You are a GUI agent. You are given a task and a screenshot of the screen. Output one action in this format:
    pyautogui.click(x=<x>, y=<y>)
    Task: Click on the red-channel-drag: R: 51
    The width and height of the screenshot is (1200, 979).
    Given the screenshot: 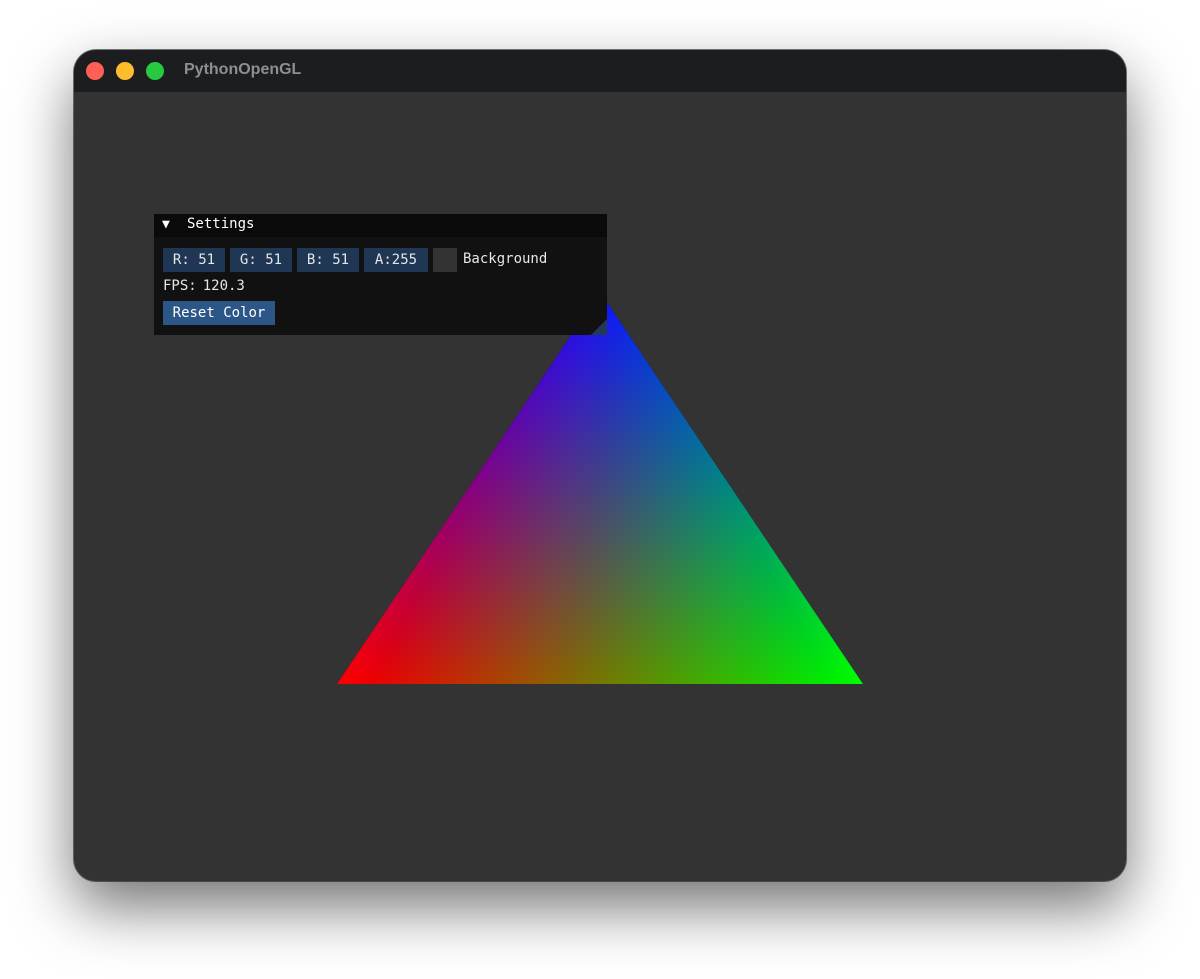 What is the action you would take?
    pyautogui.click(x=194, y=260)
    